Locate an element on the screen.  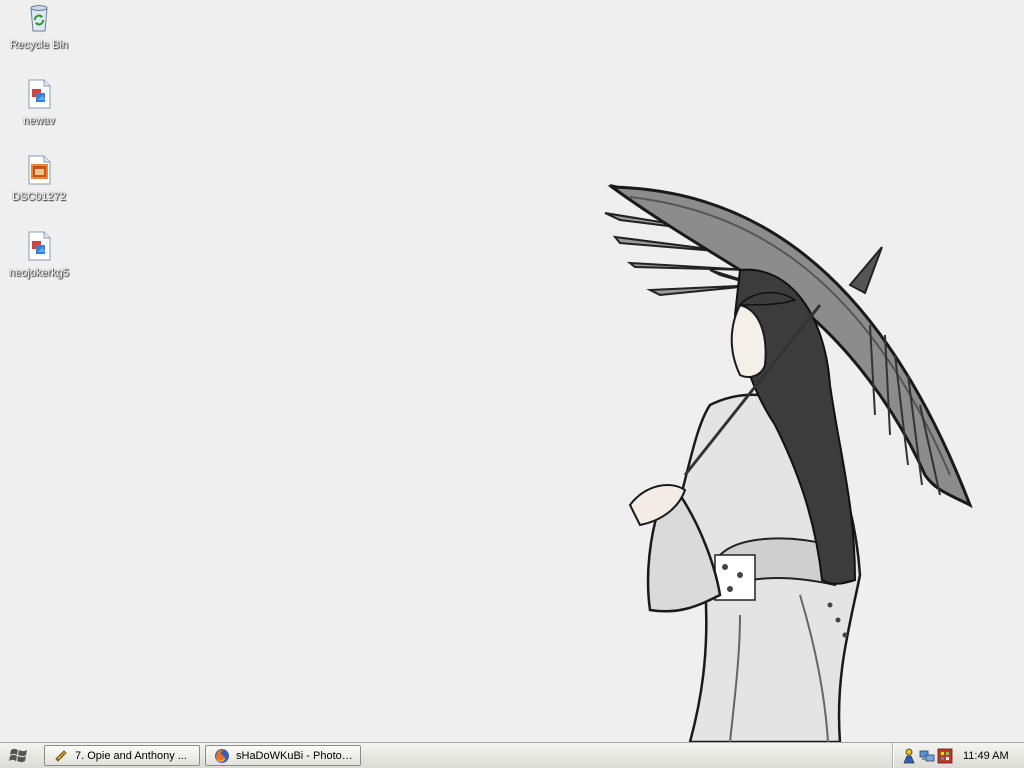
desktop-icon-neojokerkg5: neojokerkg5 is located at coordinates (39, 255).